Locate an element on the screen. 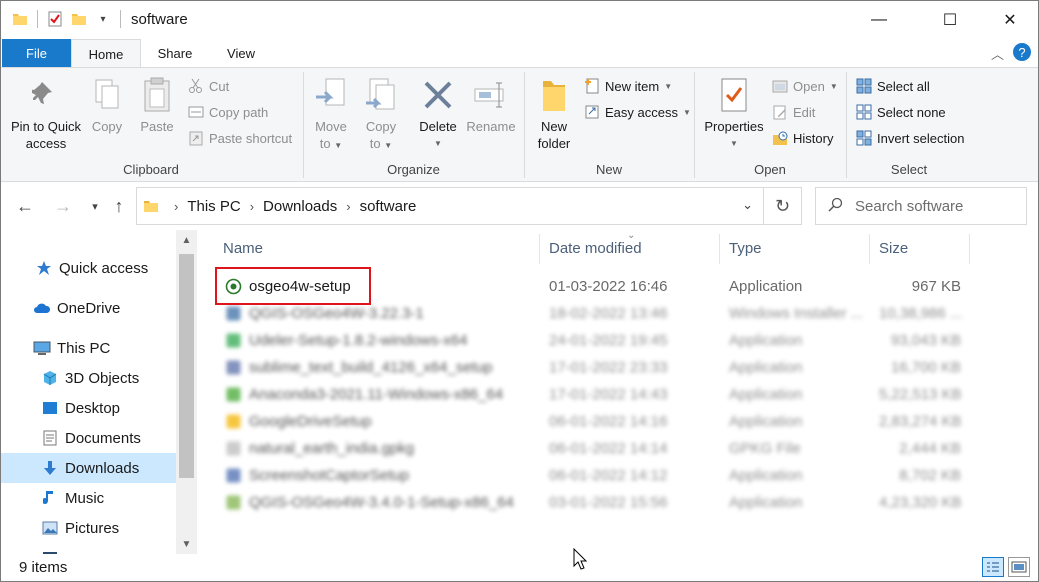 This screenshot has height=582, width=1039. item-count: 9 items is located at coordinates (43, 567).